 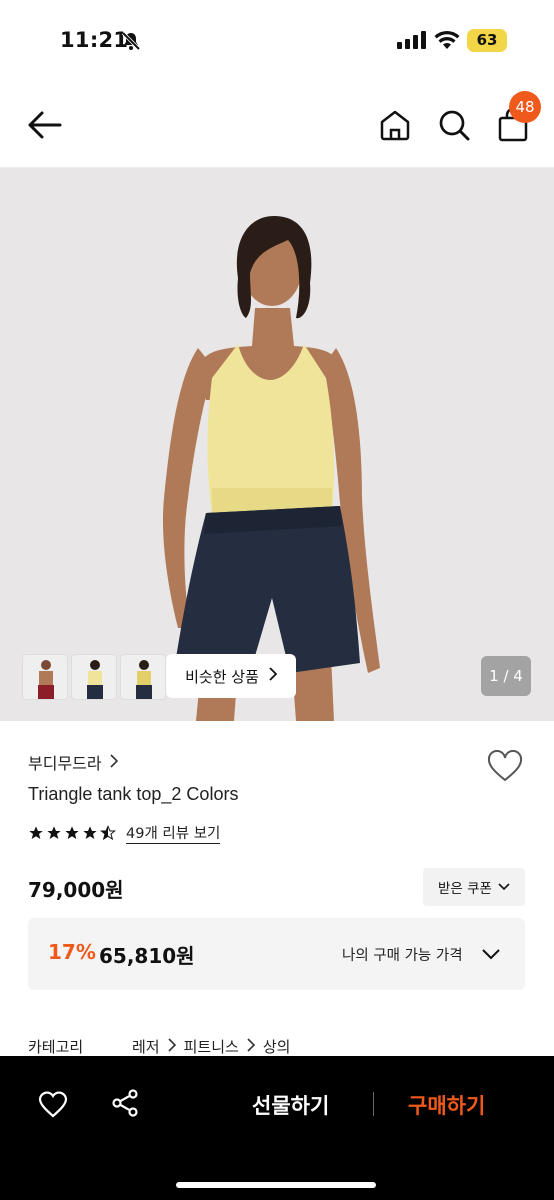 I want to click on home-icon, so click(x=395, y=127).